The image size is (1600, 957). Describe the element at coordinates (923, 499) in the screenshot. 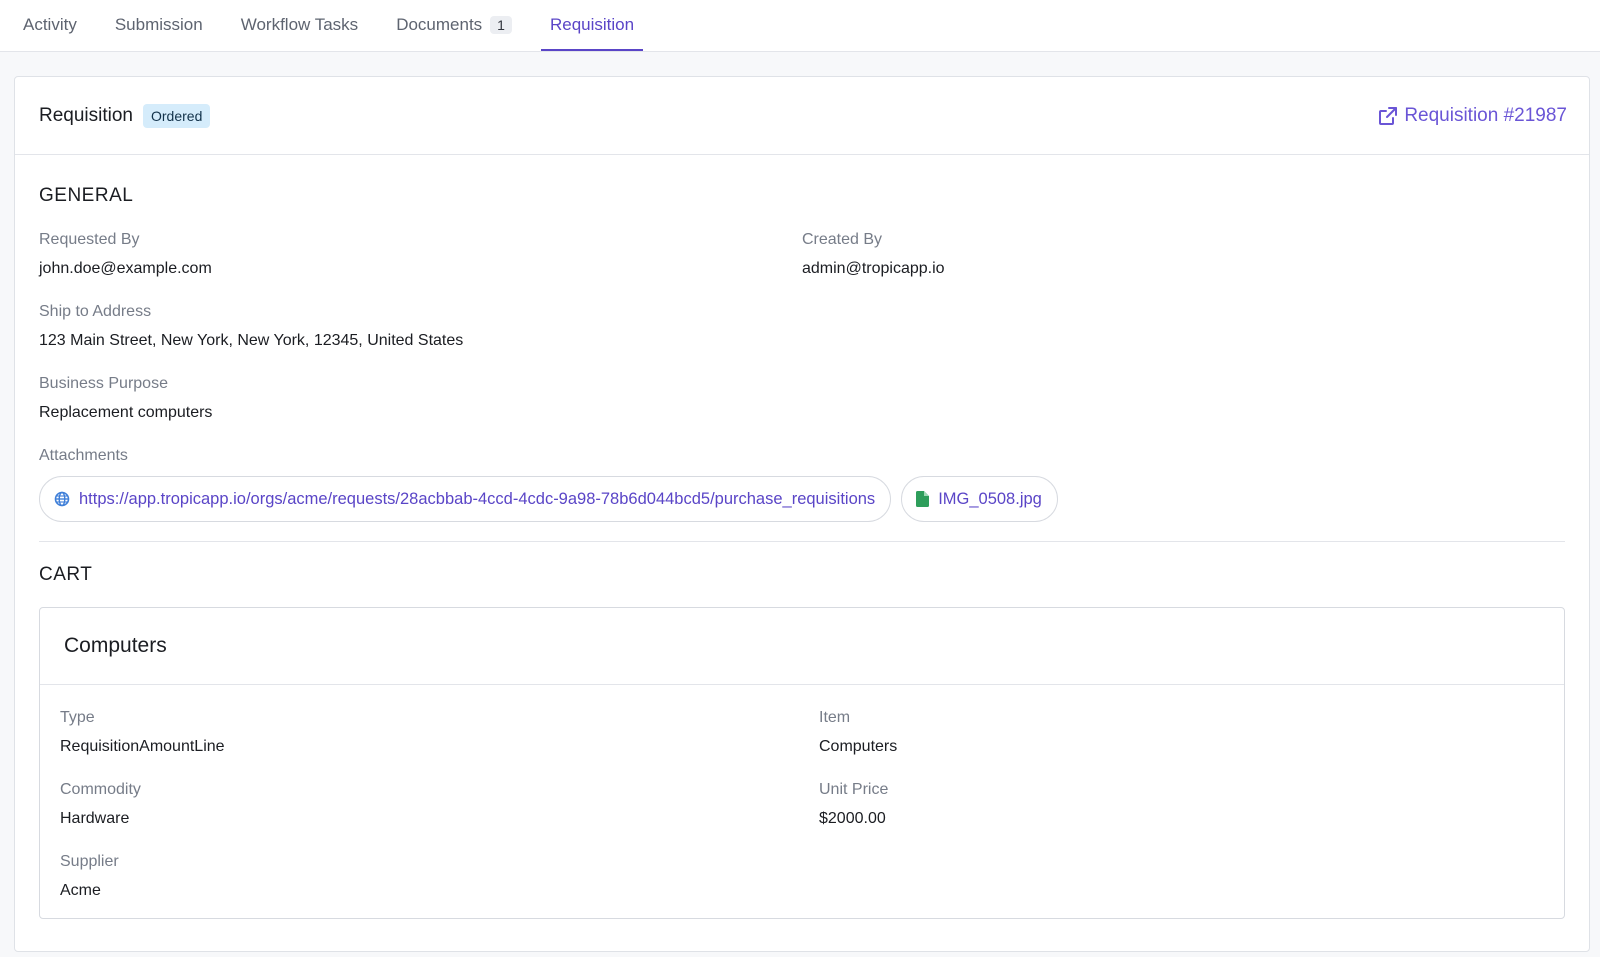

I see `file-icon` at that location.